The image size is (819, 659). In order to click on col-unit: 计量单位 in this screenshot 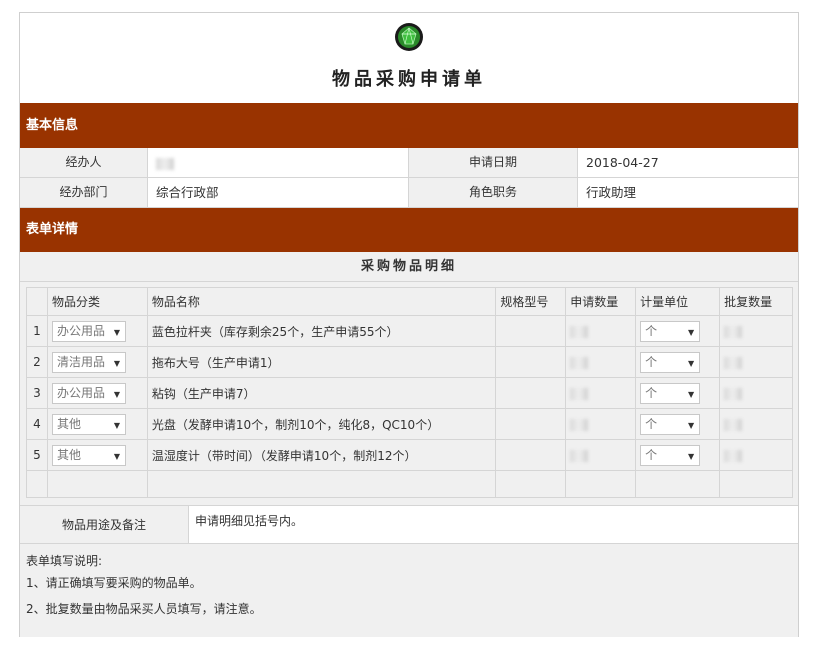, I will do `click(678, 301)`.